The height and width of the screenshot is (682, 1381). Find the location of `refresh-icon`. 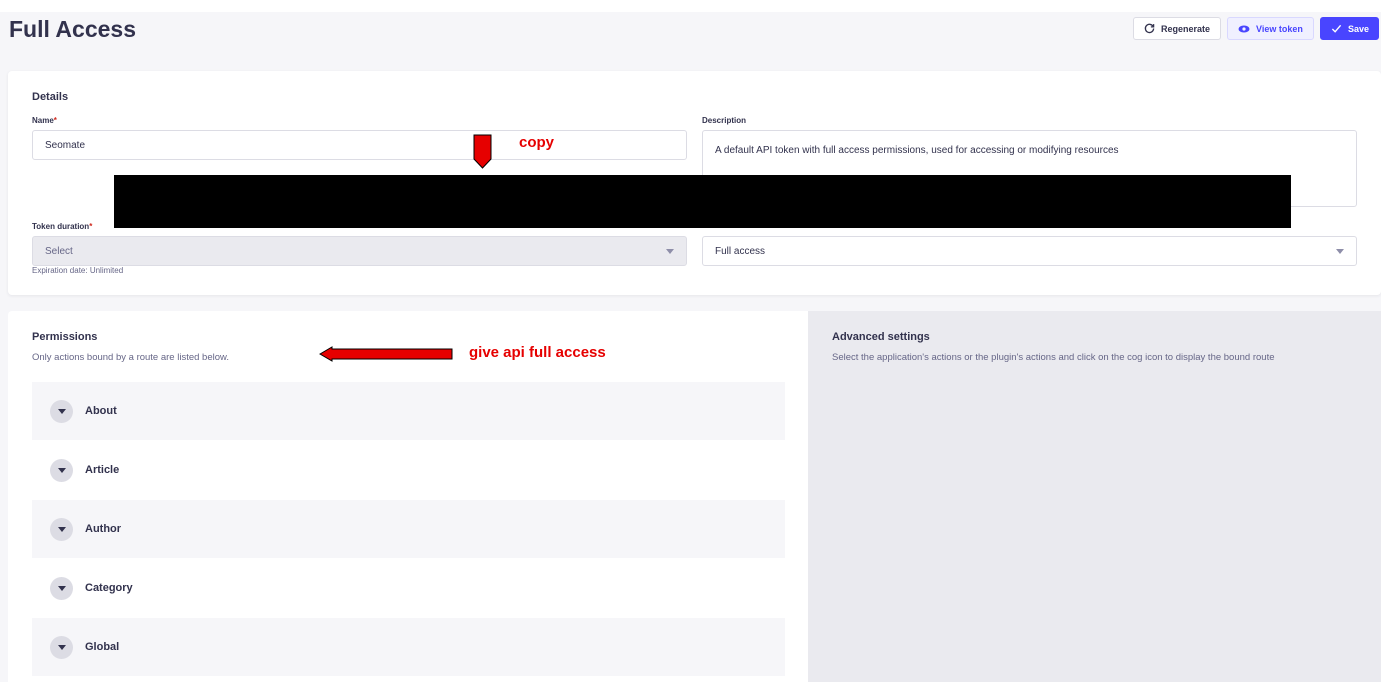

refresh-icon is located at coordinates (1149, 29).